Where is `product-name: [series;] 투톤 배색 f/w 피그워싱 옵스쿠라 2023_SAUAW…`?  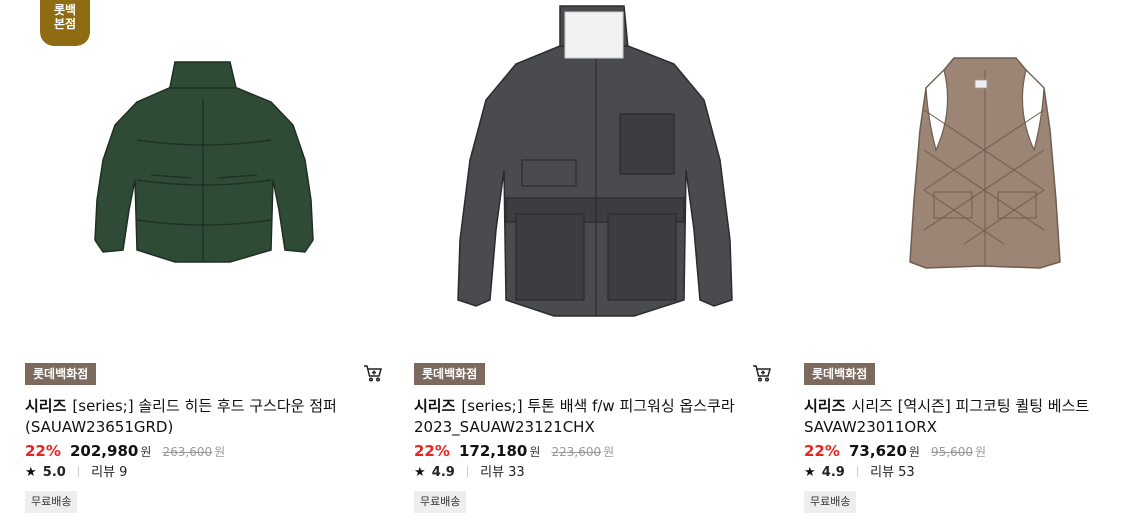
product-name: [series;] 투톤 배색 f/w 피그워싱 옵스쿠라 2023_SAUAW… is located at coordinates (574, 416).